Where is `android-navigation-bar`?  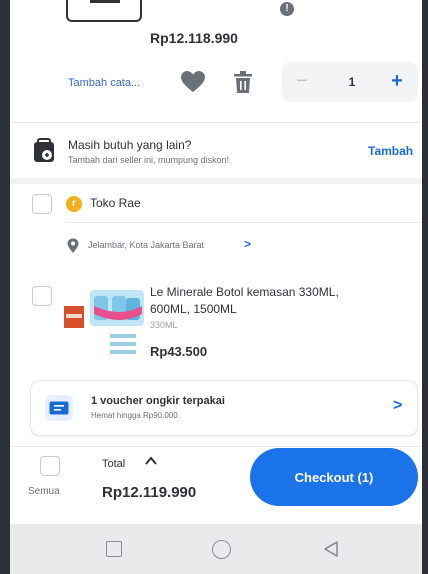
android-navigation-bar is located at coordinates (216, 549).